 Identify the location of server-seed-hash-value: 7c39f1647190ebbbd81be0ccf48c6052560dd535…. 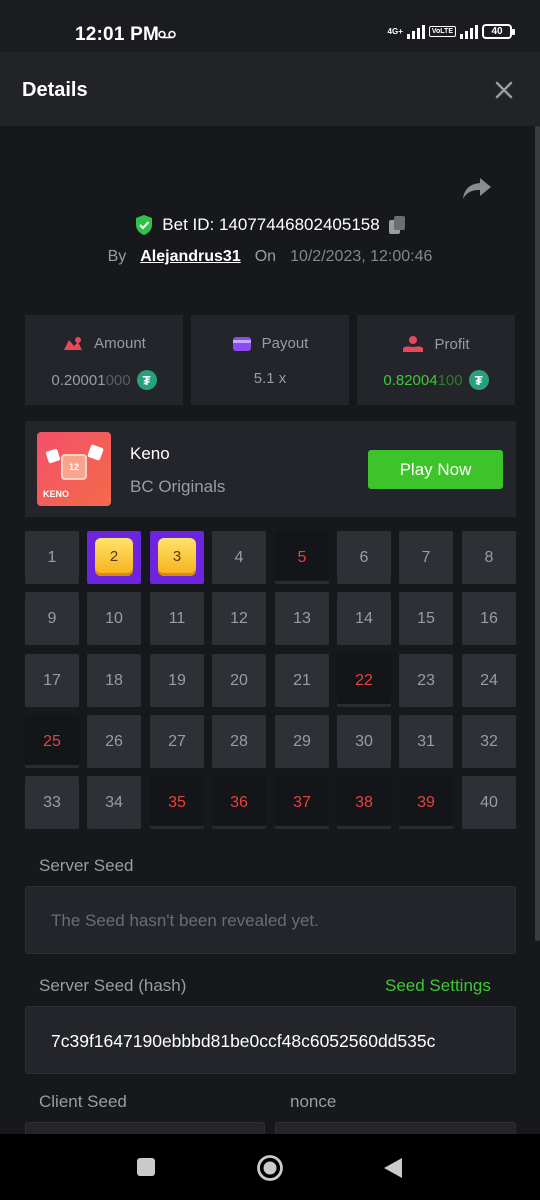
(243, 1041).